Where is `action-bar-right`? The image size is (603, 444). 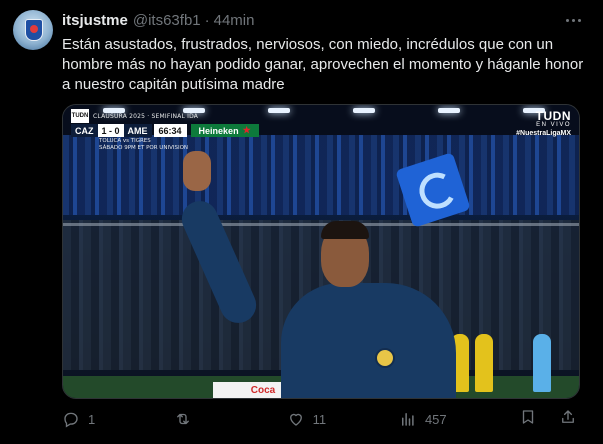
action-bar-right is located at coordinates (548, 419).